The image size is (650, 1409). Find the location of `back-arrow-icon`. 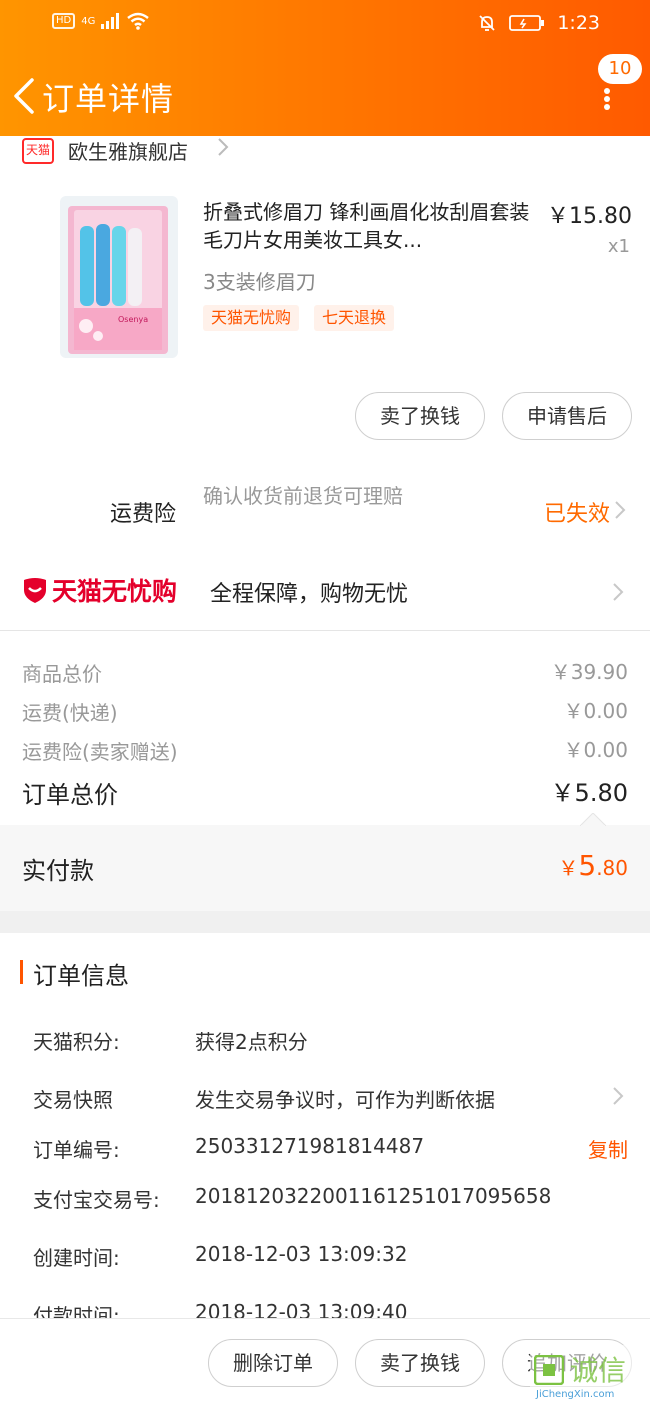

back-arrow-icon is located at coordinates (25, 96).